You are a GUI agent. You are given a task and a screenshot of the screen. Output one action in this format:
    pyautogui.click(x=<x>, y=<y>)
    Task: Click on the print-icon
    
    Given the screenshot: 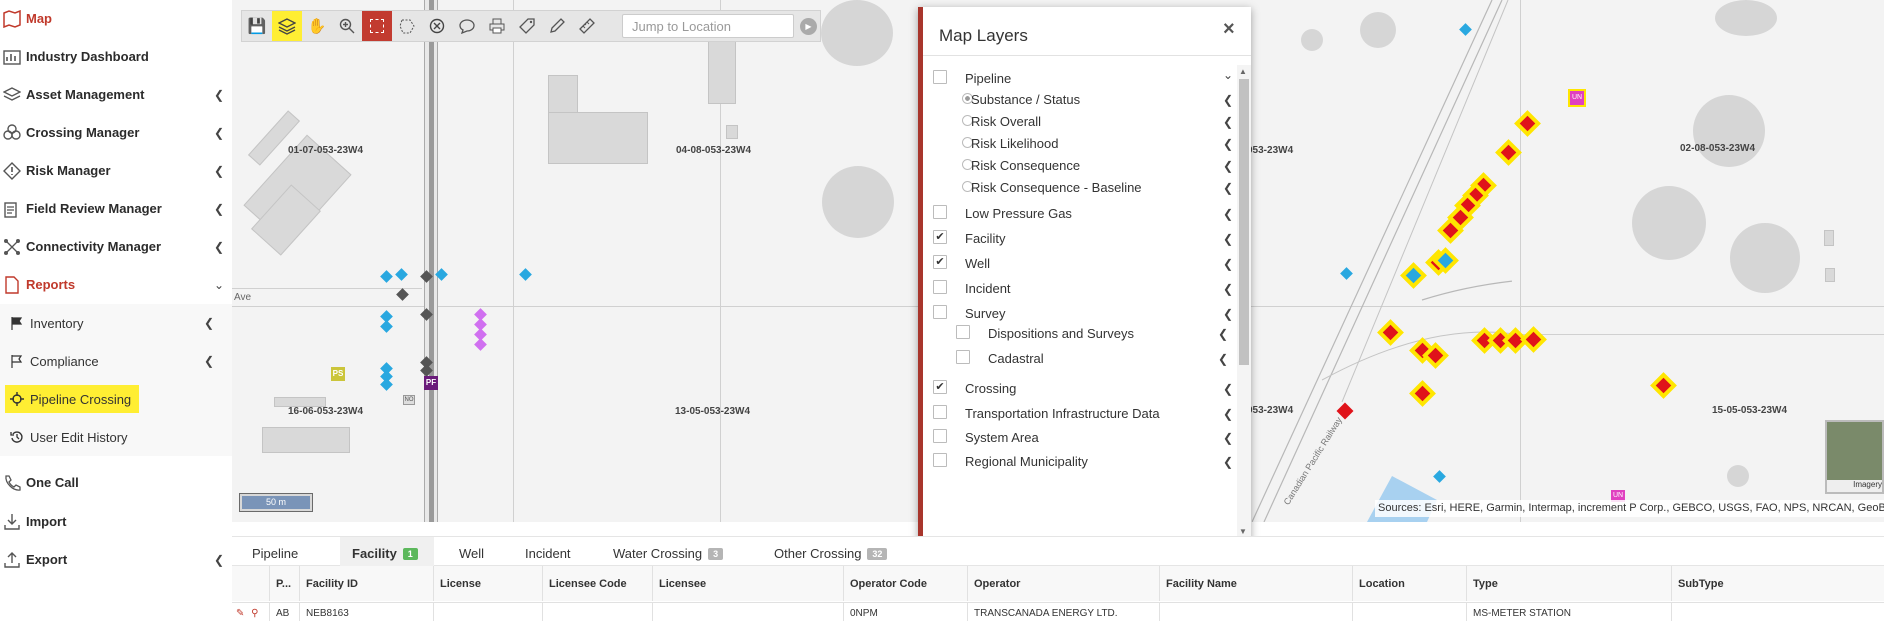 What is the action you would take?
    pyautogui.click(x=497, y=26)
    